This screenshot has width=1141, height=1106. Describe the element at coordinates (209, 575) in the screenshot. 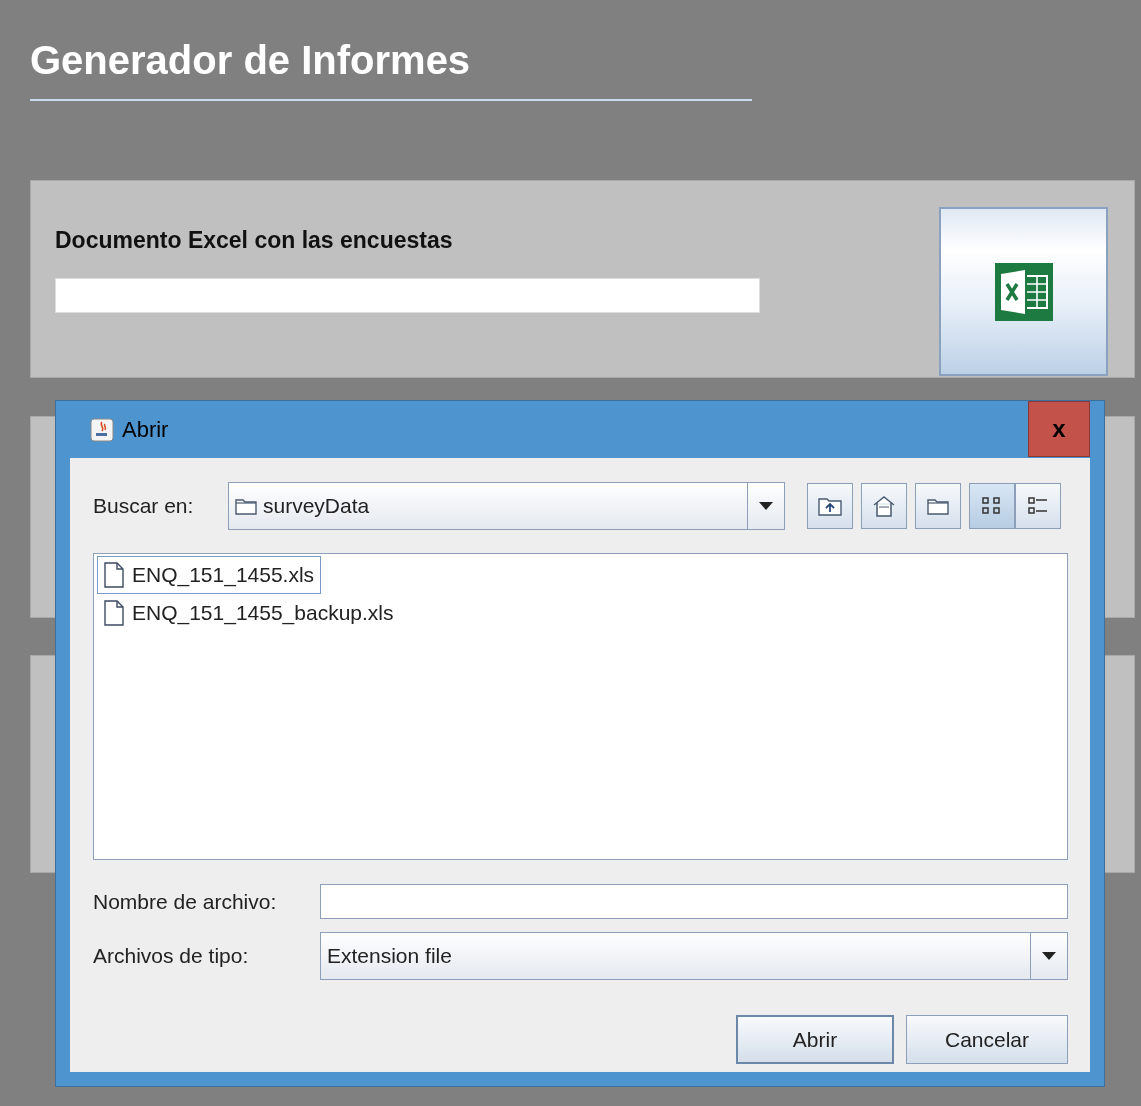

I see `file-item: ENQ_151_1455.xls` at that location.